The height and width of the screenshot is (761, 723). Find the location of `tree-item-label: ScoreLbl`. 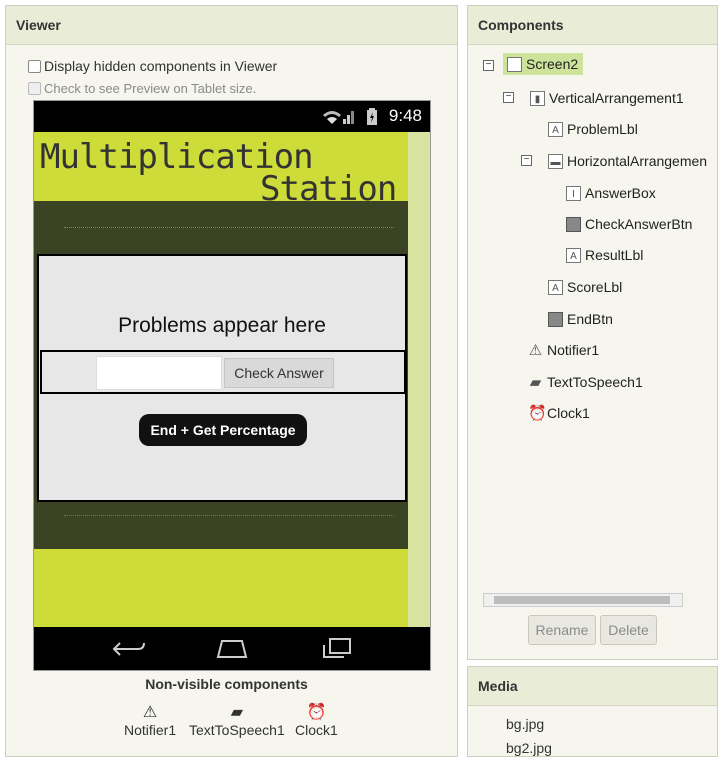

tree-item-label: ScoreLbl is located at coordinates (595, 287).